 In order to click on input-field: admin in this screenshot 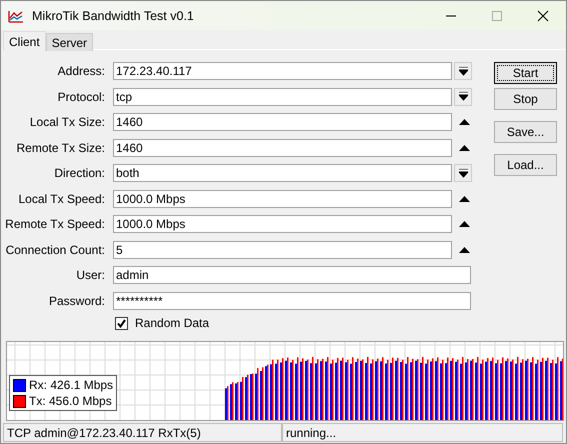, I will do `click(292, 275)`.